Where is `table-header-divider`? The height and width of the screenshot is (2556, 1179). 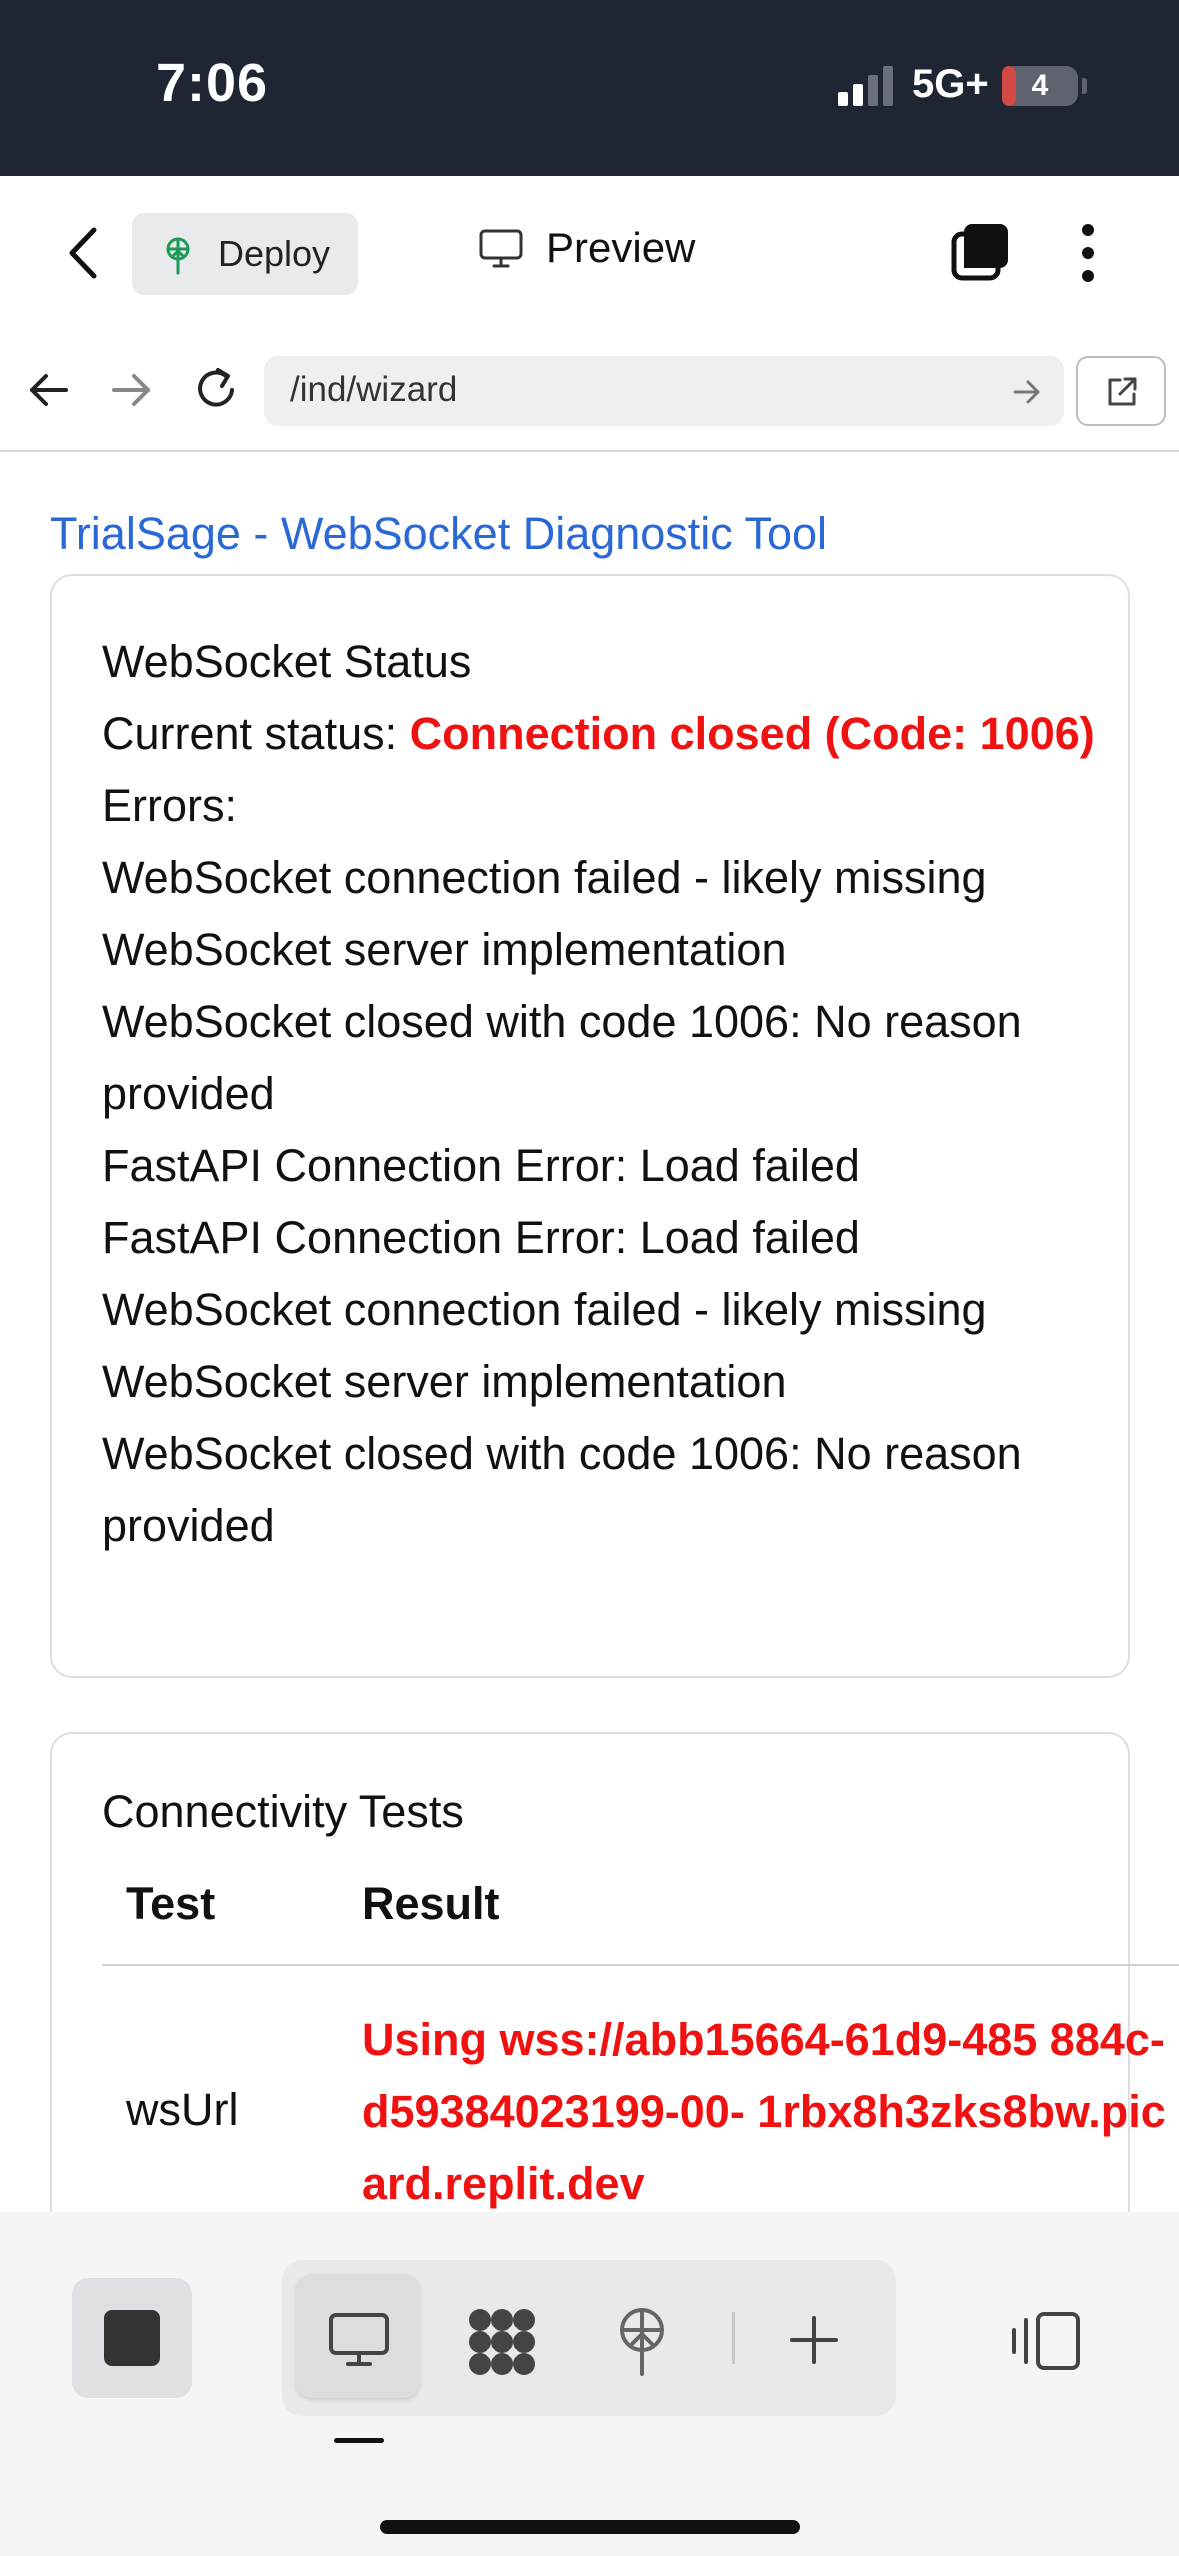 table-header-divider is located at coordinates (640, 1965).